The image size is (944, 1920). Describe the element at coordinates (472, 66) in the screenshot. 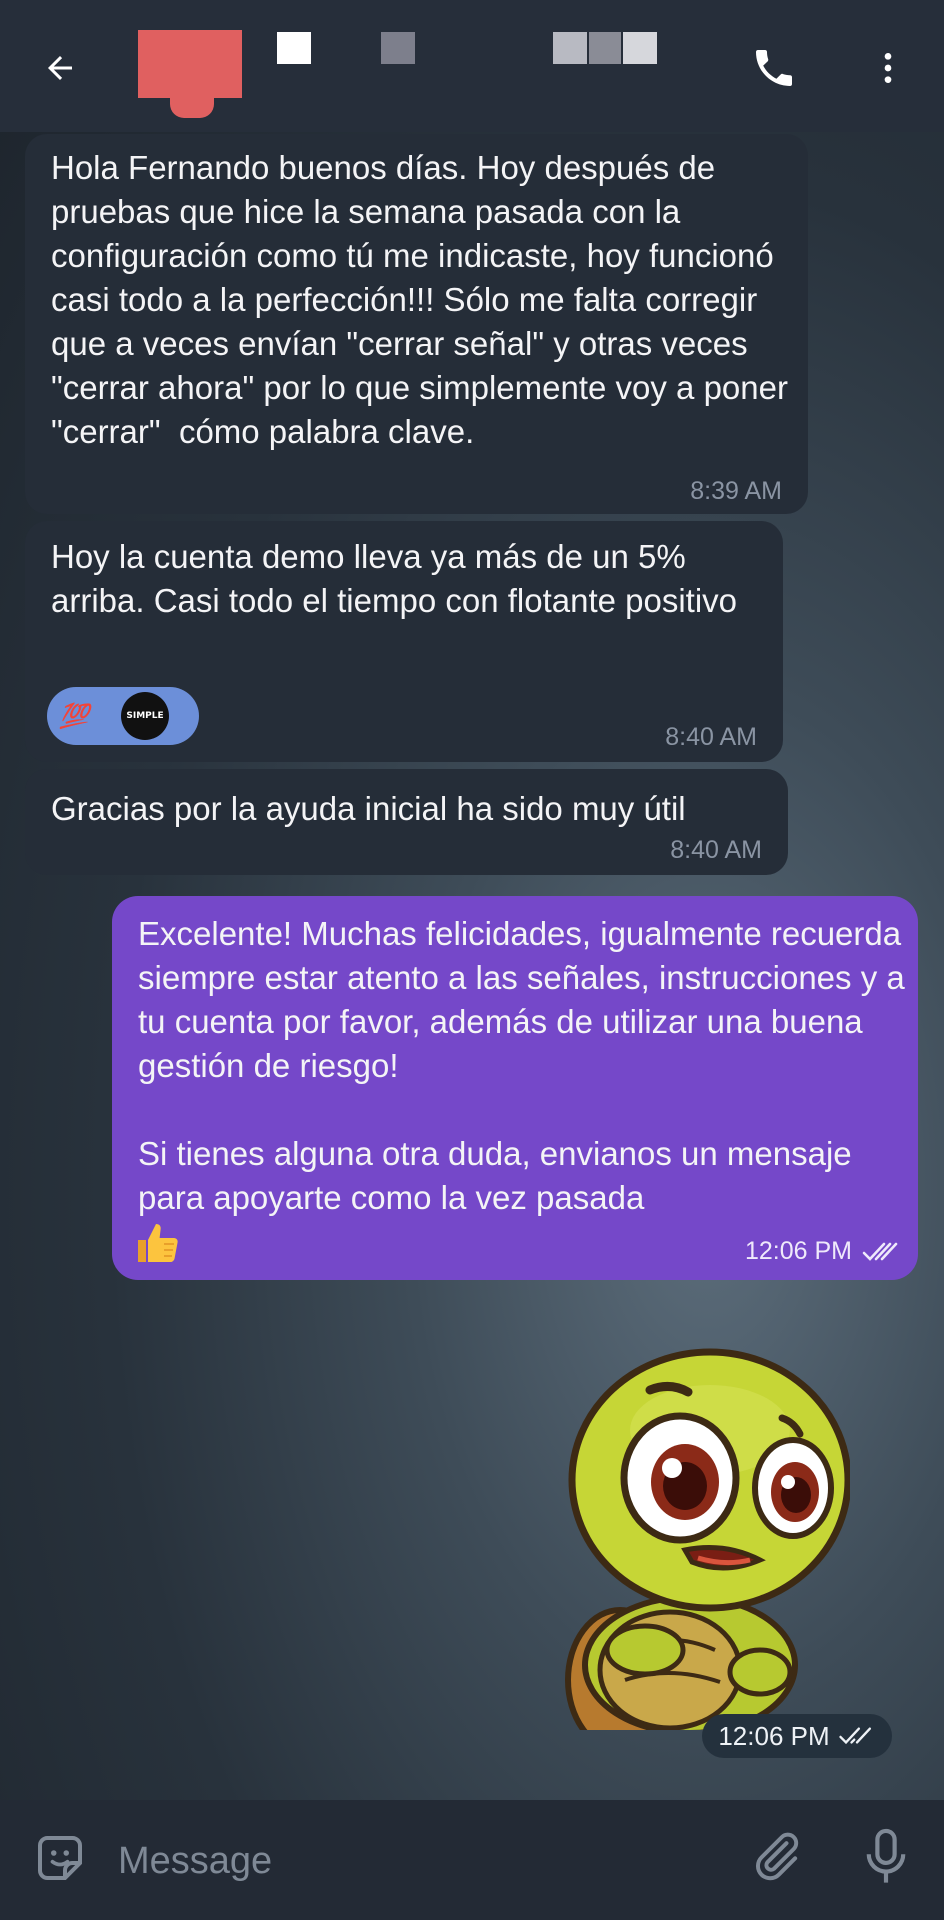

I see `chat-header` at that location.